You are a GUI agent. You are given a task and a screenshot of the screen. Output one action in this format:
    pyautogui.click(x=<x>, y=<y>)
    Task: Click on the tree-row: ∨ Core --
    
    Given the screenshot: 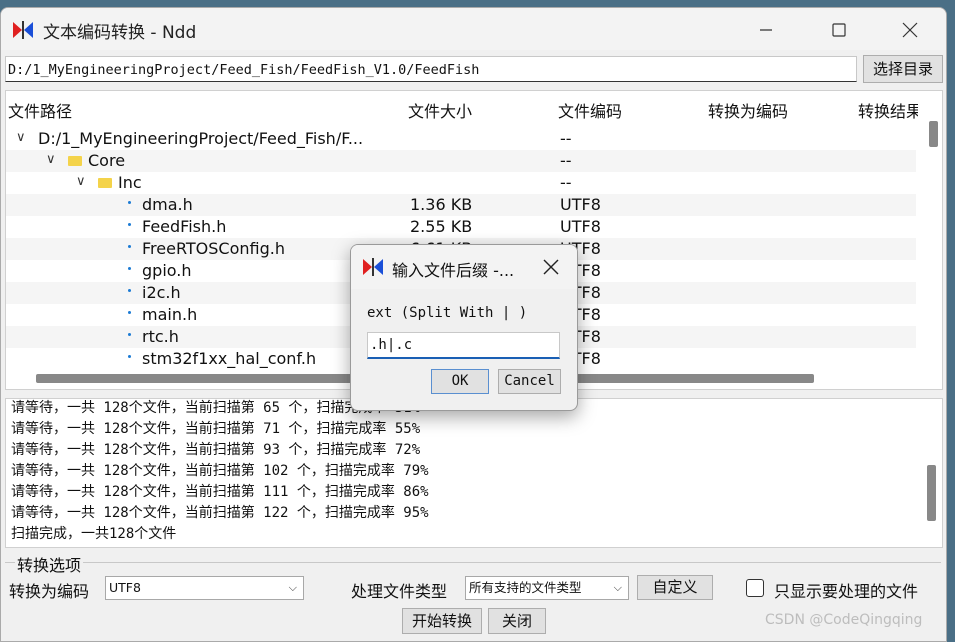 What is the action you would take?
    pyautogui.click(x=461, y=161)
    